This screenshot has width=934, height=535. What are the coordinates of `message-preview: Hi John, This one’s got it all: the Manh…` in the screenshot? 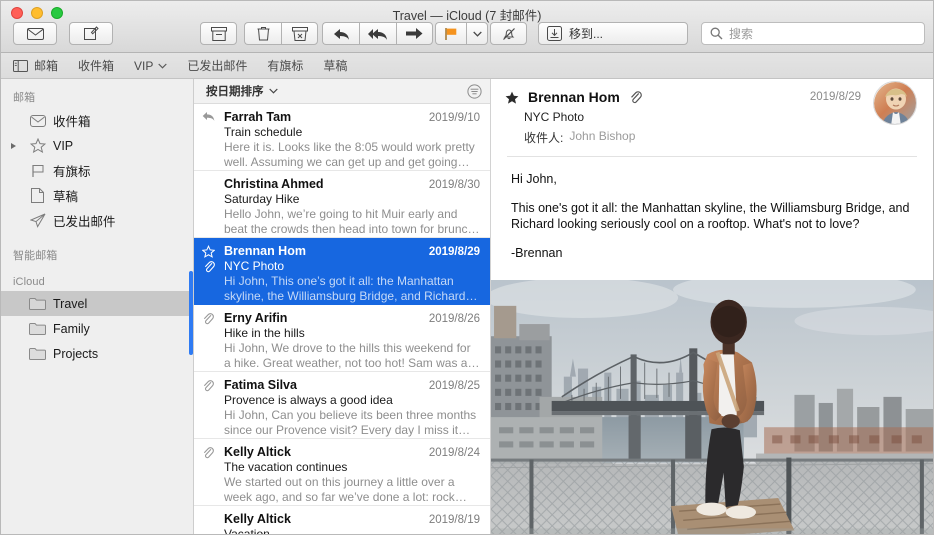 It's located at (345, 288).